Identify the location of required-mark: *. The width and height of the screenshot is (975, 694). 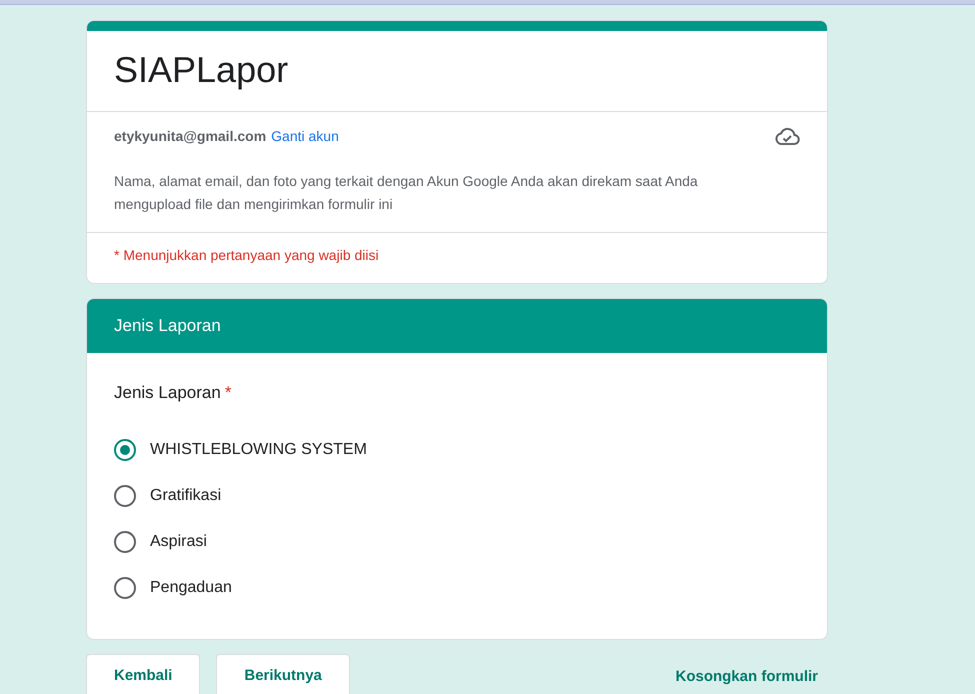
(228, 393).